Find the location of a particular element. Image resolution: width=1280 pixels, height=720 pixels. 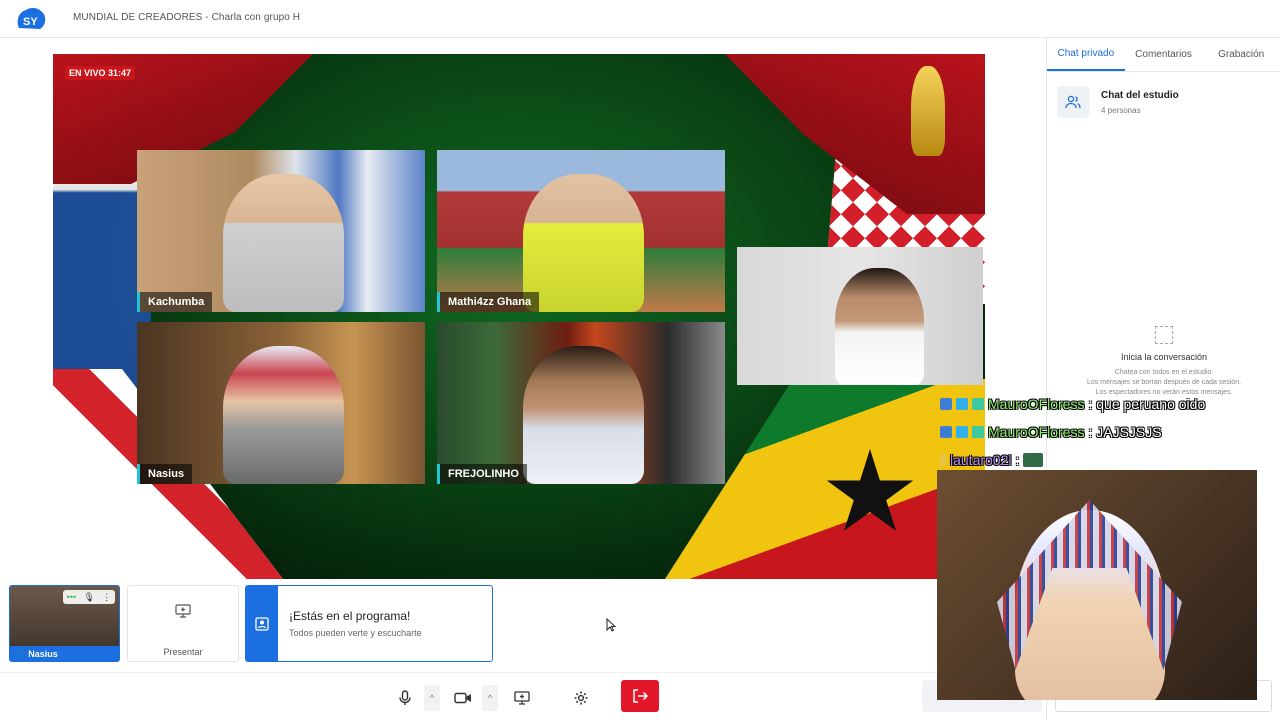

participant-name: FREJOLINHO is located at coordinates (482, 474).